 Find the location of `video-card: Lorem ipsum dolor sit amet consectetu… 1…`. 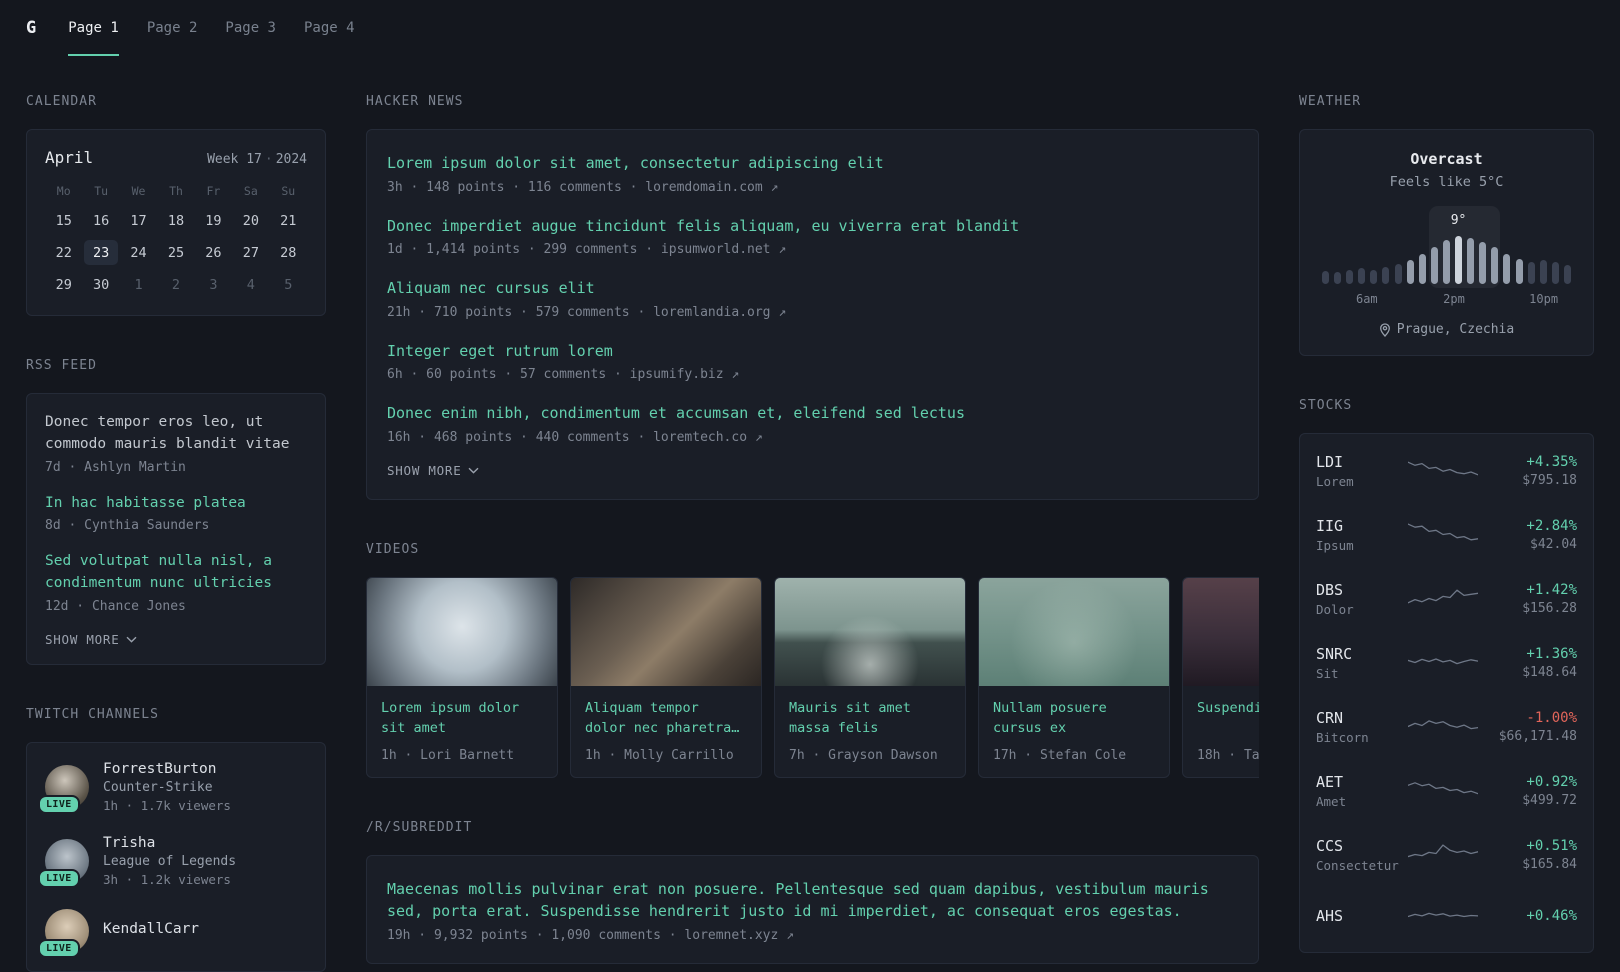

video-card: Lorem ipsum dolor sit amet consectetu… 1… is located at coordinates (462, 677).